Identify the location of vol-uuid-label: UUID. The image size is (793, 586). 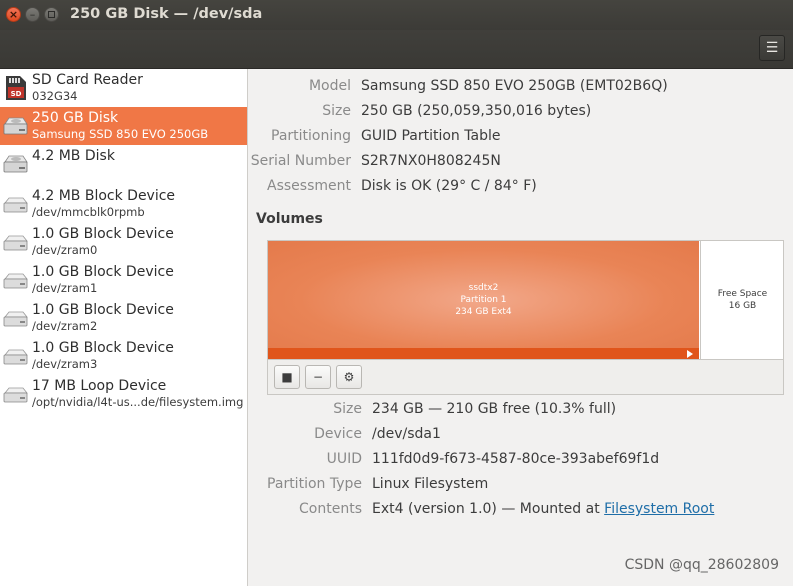
(344, 459).